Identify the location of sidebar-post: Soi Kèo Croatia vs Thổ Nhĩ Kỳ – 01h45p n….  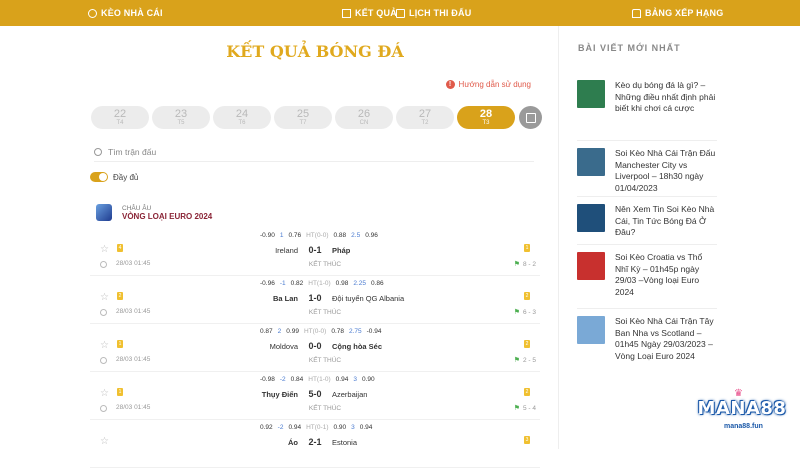
(647, 275).